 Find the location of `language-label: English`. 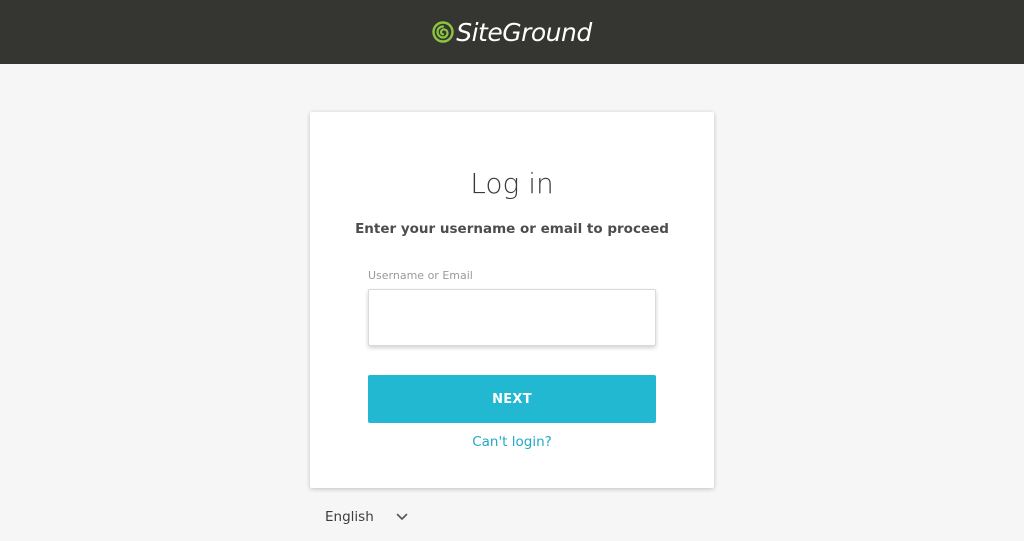

language-label: English is located at coordinates (349, 517).